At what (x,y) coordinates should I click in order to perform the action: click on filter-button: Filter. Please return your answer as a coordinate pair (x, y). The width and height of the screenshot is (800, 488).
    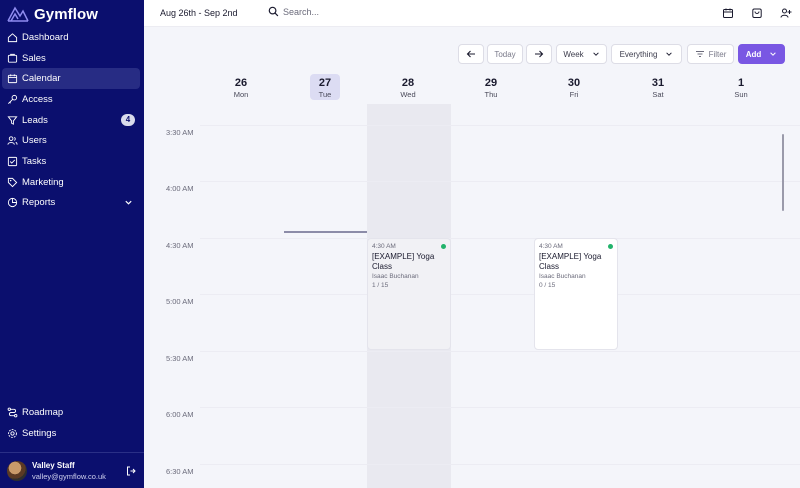
    Looking at the image, I should click on (710, 54).